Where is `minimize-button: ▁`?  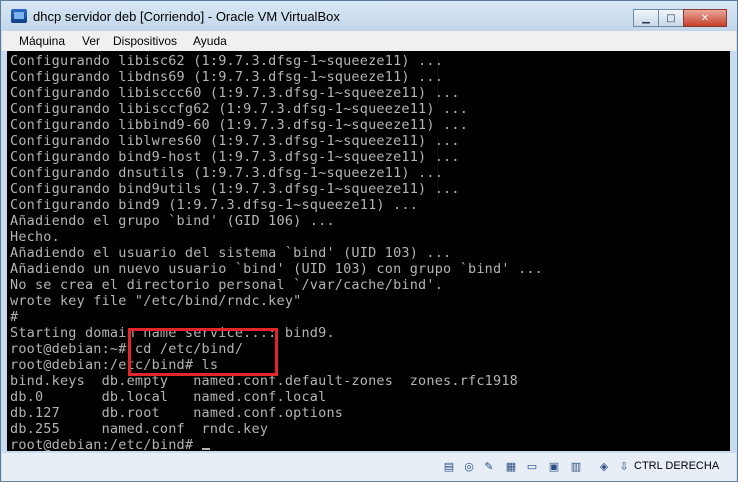 minimize-button: ▁ is located at coordinates (646, 18).